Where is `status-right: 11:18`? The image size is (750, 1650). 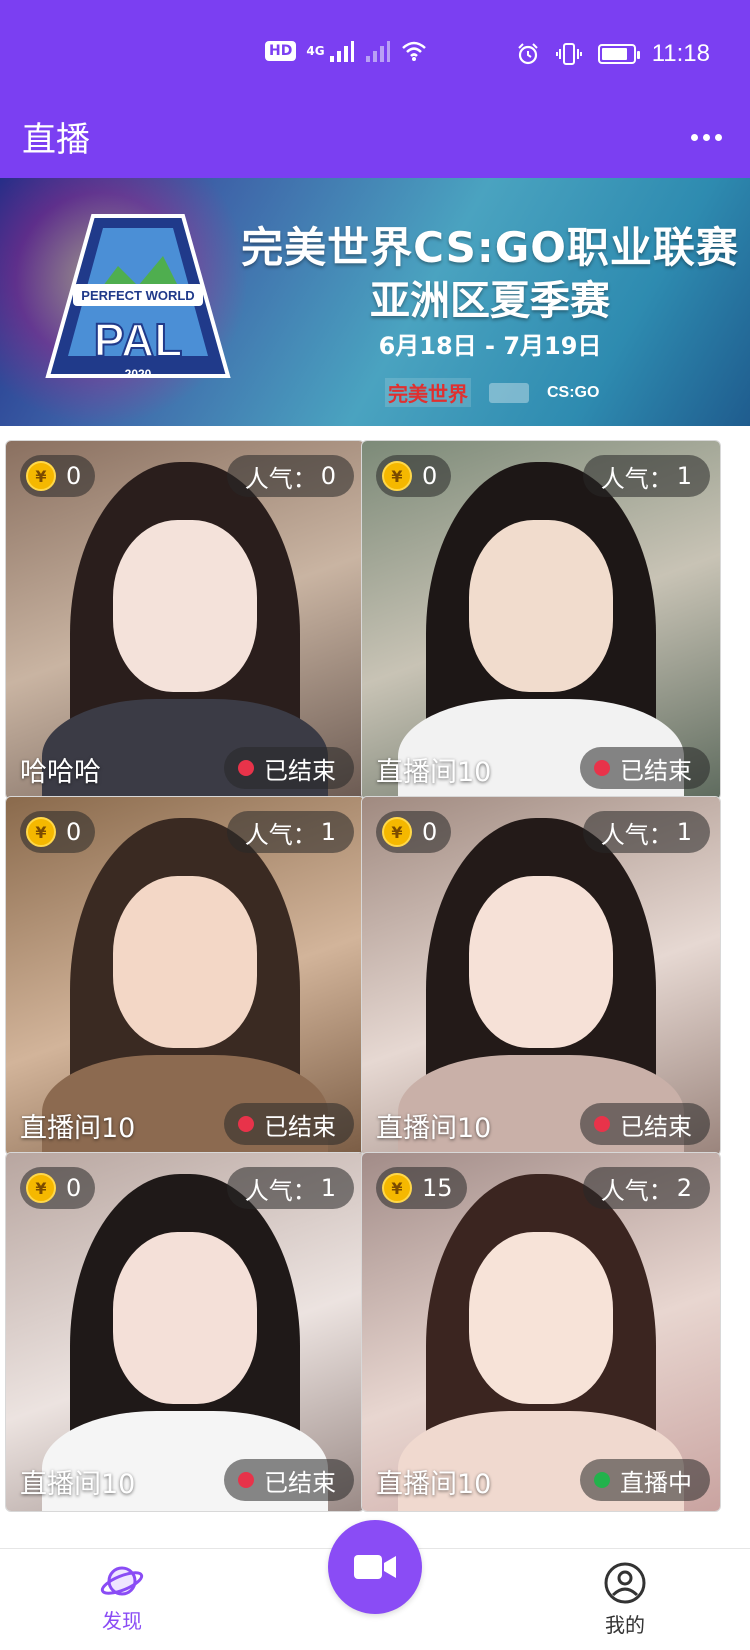
status-right: 11:18 is located at coordinates (613, 54).